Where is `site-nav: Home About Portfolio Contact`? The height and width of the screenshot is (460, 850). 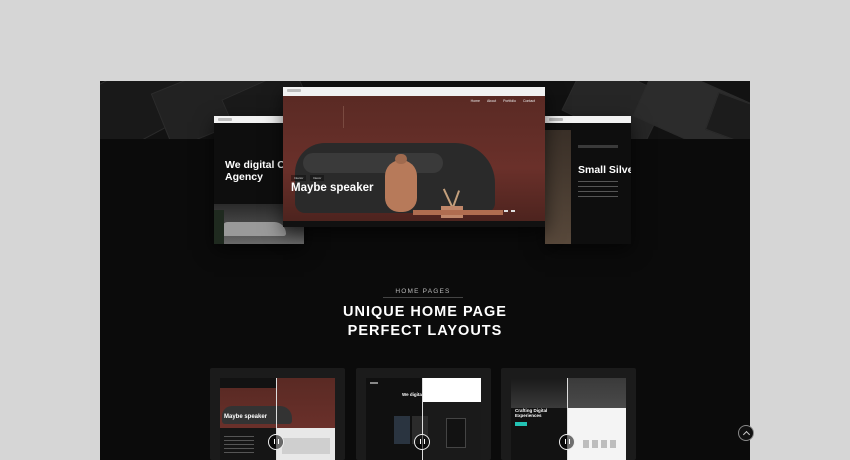 site-nav: Home About Portfolio Contact is located at coordinates (414, 101).